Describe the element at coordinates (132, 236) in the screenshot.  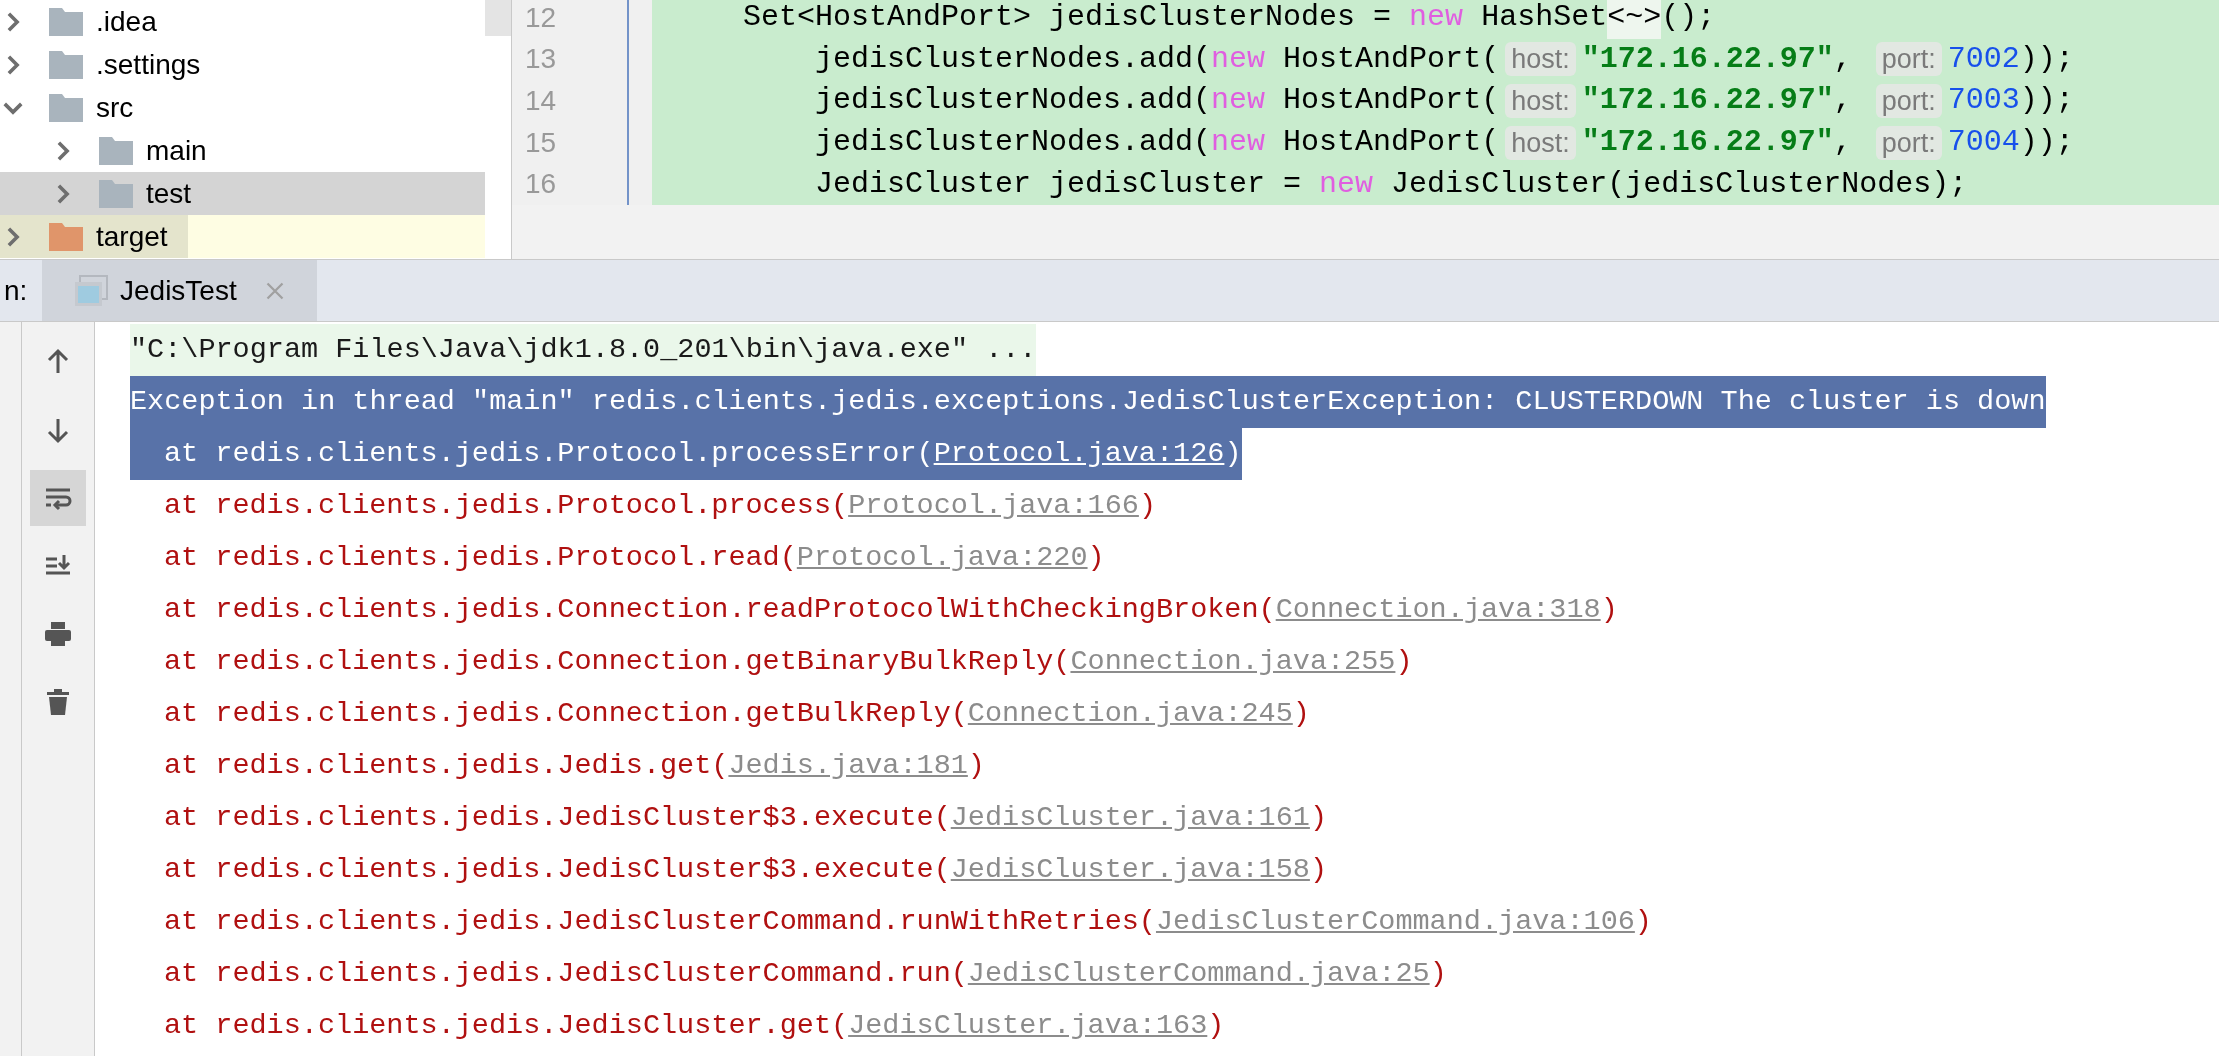
I see `folder-name: target` at that location.